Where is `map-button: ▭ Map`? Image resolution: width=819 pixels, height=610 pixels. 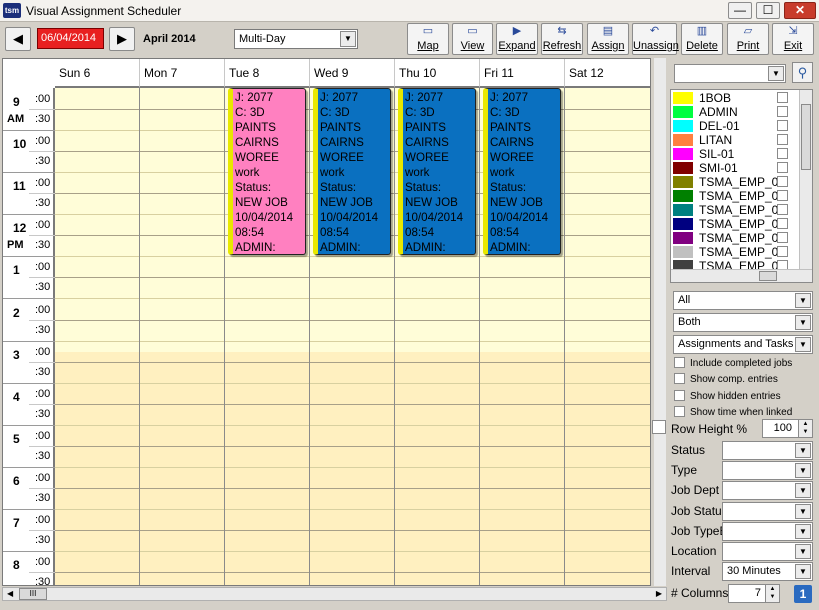
map-button: ▭ Map is located at coordinates (428, 39).